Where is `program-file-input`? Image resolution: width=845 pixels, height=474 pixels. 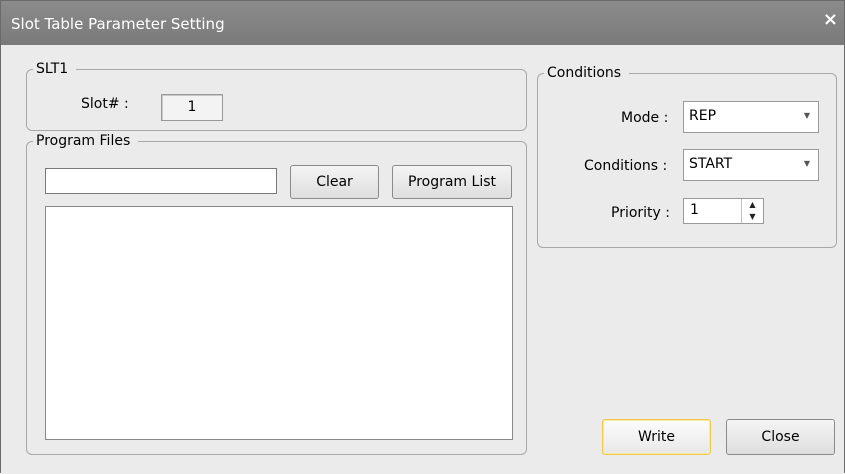 program-file-input is located at coordinates (161, 181).